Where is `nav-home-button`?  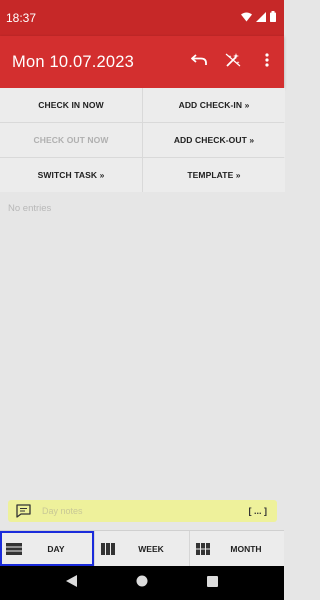 nav-home-button is located at coordinates (142, 583).